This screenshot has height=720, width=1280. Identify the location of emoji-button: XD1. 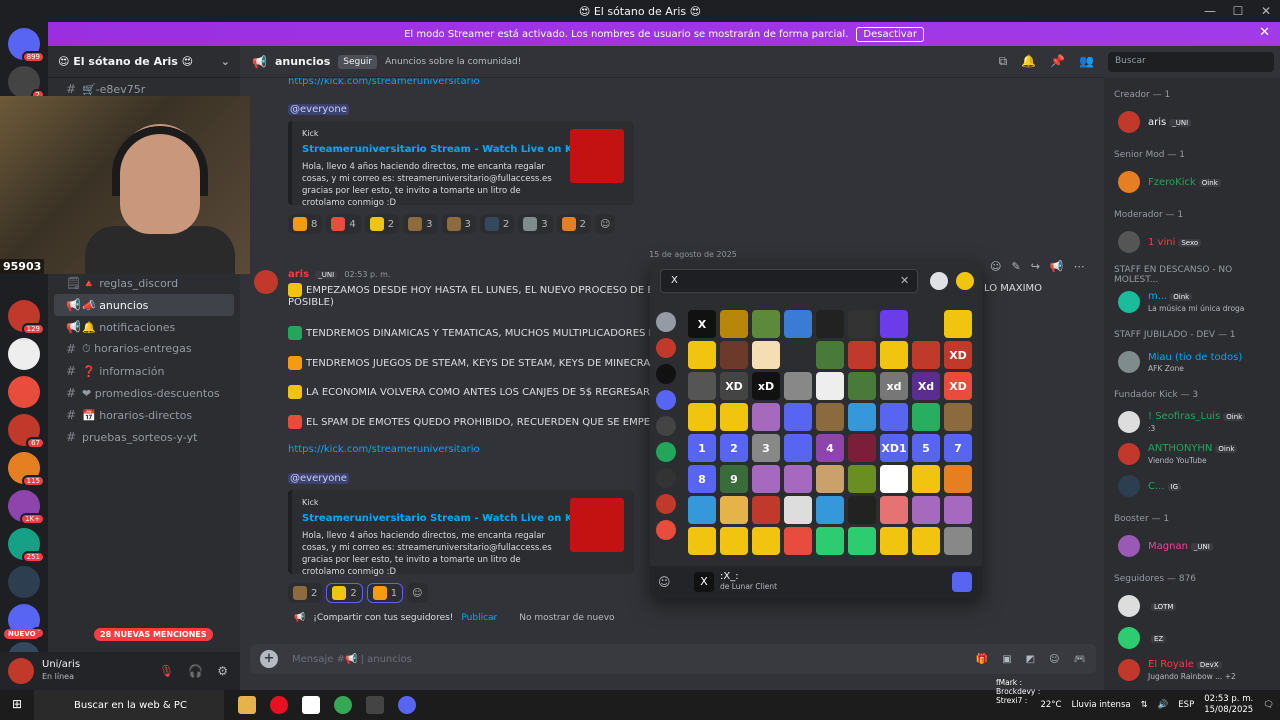
(894, 448).